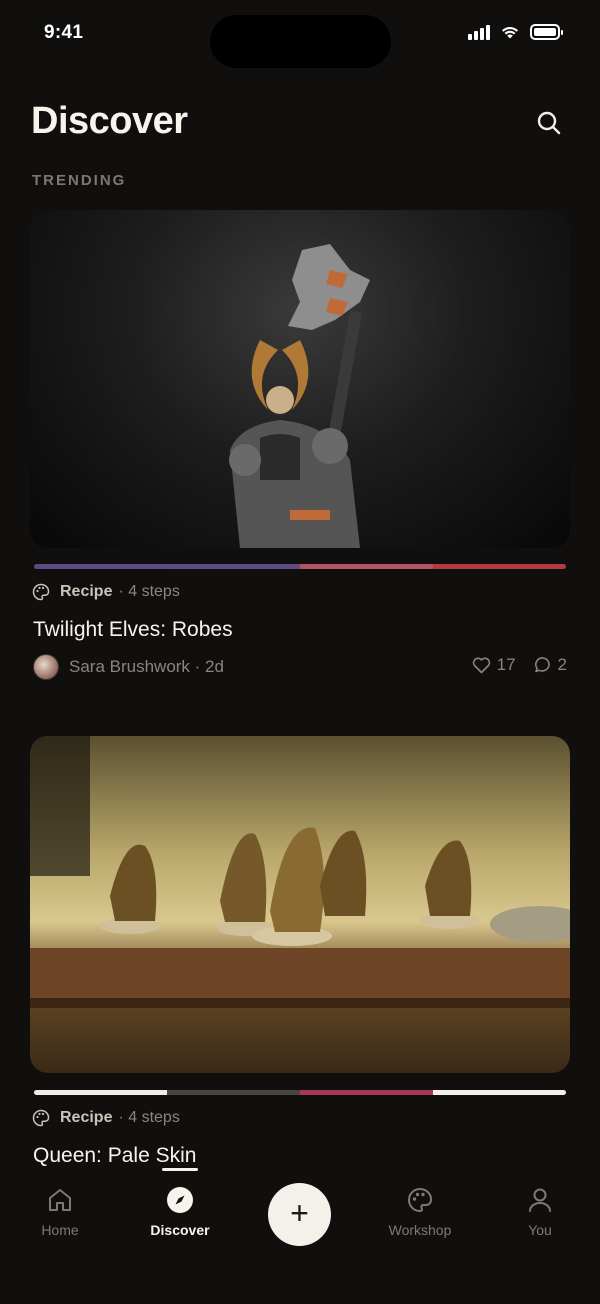 This screenshot has width=600, height=1304. Describe the element at coordinates (546, 32) in the screenshot. I see `battery-icon` at that location.